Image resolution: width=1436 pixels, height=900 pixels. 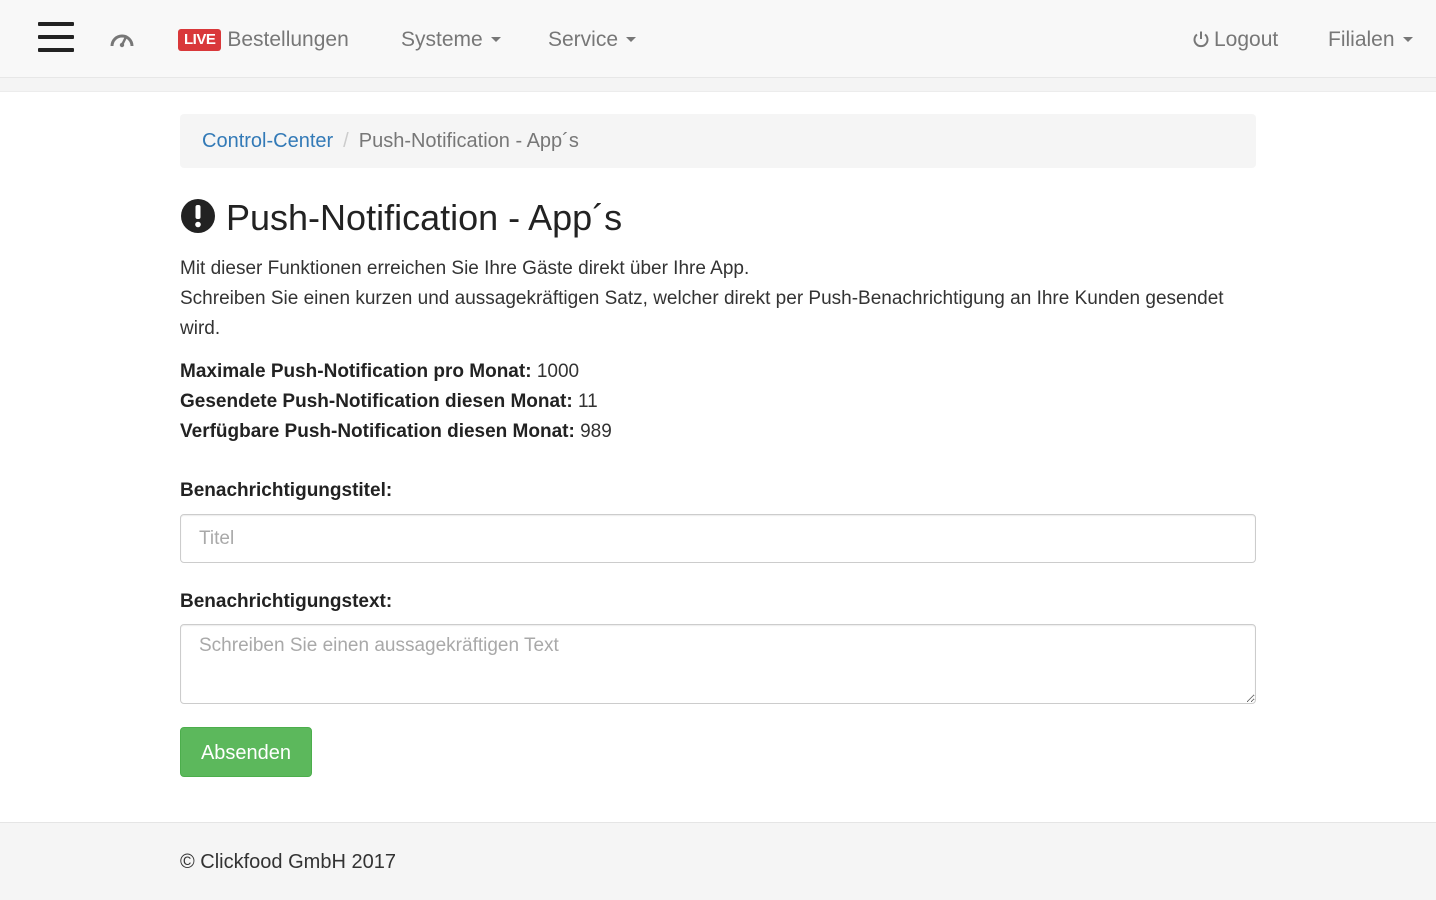 What do you see at coordinates (267, 141) in the screenshot?
I see `breadcrumb-control-center-link: Control-Center` at bounding box center [267, 141].